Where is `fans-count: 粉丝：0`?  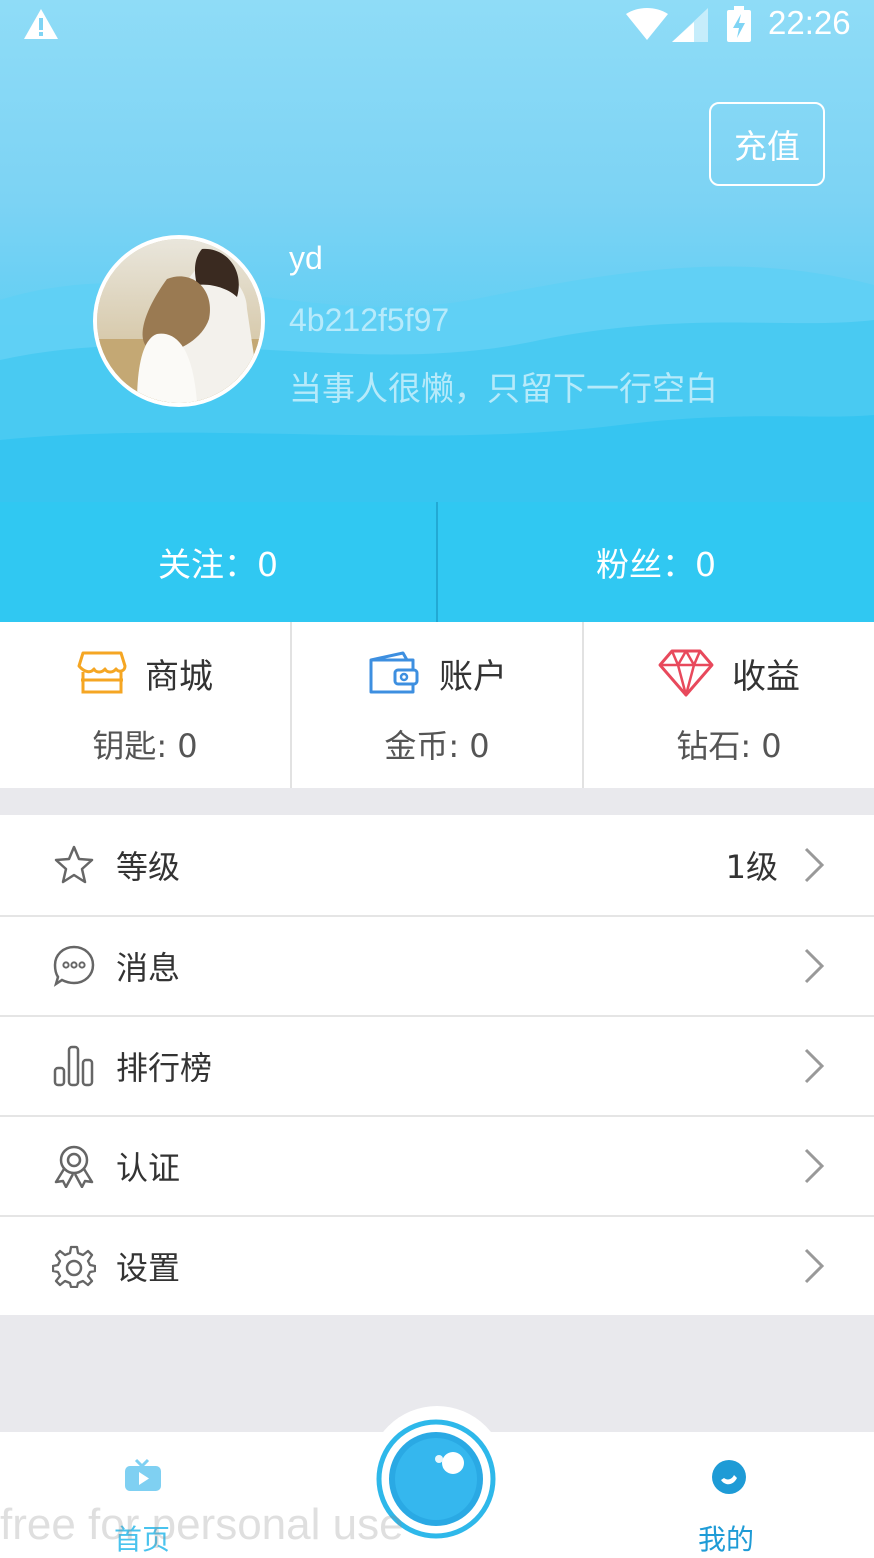 fans-count: 粉丝：0 is located at coordinates (656, 562).